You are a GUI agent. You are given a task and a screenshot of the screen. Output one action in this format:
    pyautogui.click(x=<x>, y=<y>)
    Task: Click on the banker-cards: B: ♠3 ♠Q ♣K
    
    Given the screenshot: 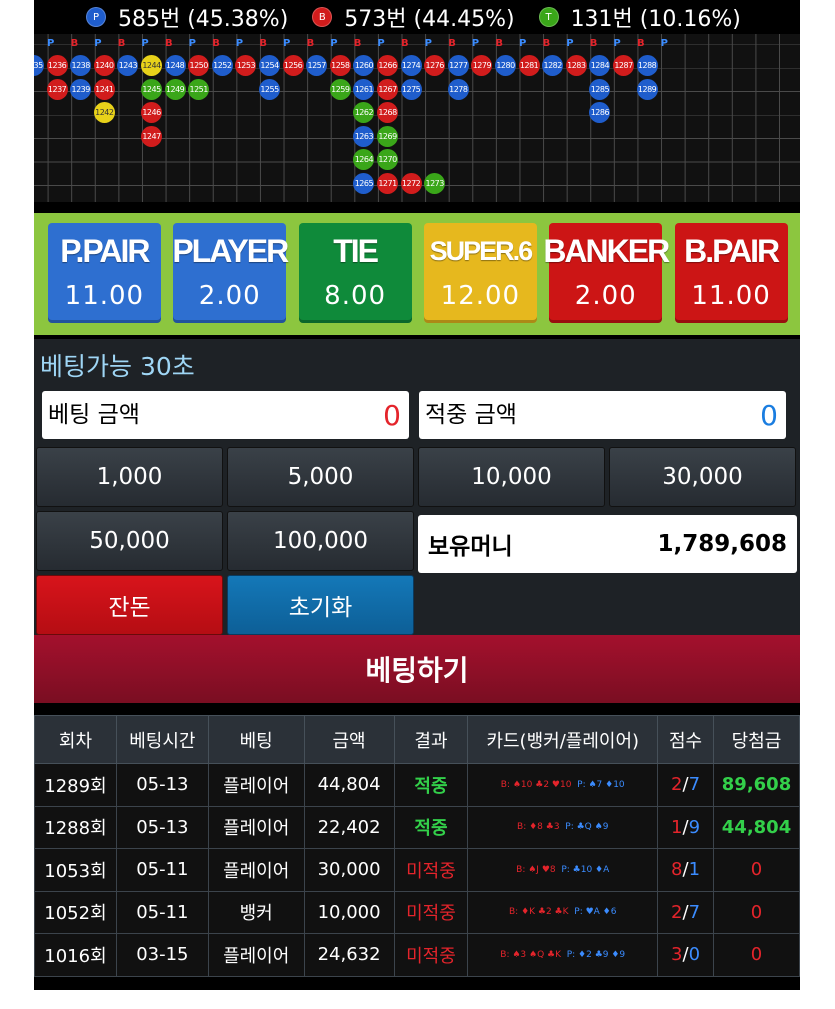 What is the action you would take?
    pyautogui.click(x=530, y=954)
    